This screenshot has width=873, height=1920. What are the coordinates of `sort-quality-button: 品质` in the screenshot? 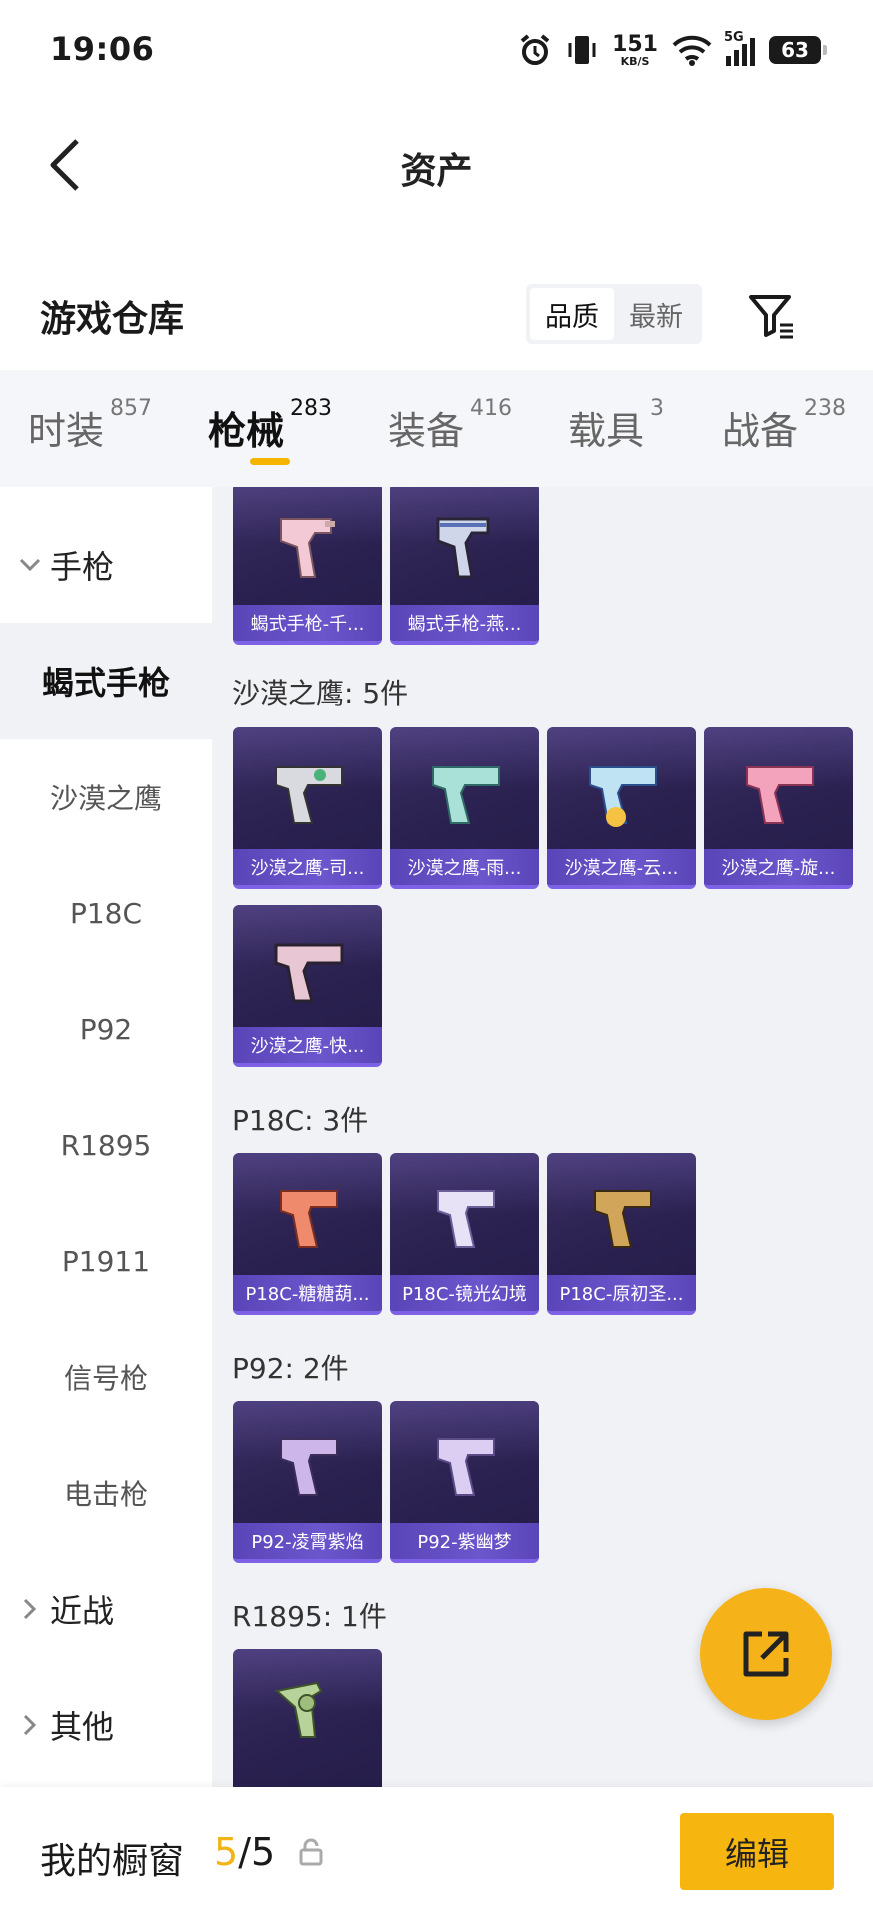 It's located at (572, 314).